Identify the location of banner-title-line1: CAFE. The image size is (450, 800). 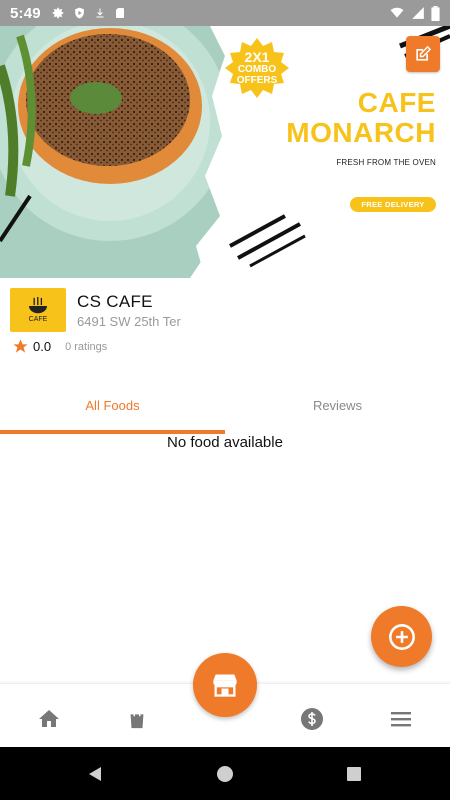
(396, 102).